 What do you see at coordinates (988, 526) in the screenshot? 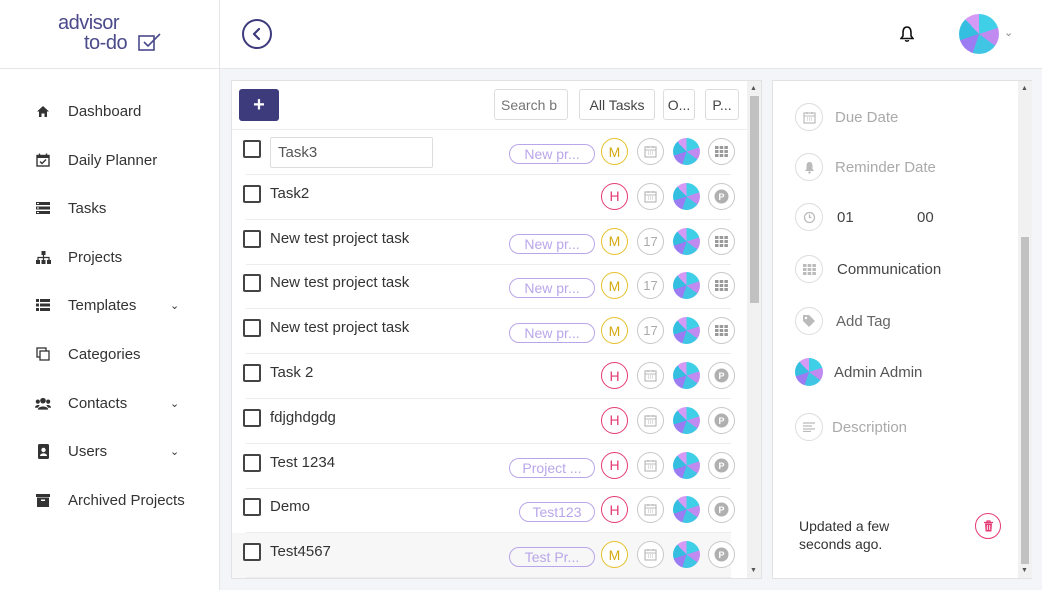
I see `delete-task-button` at bounding box center [988, 526].